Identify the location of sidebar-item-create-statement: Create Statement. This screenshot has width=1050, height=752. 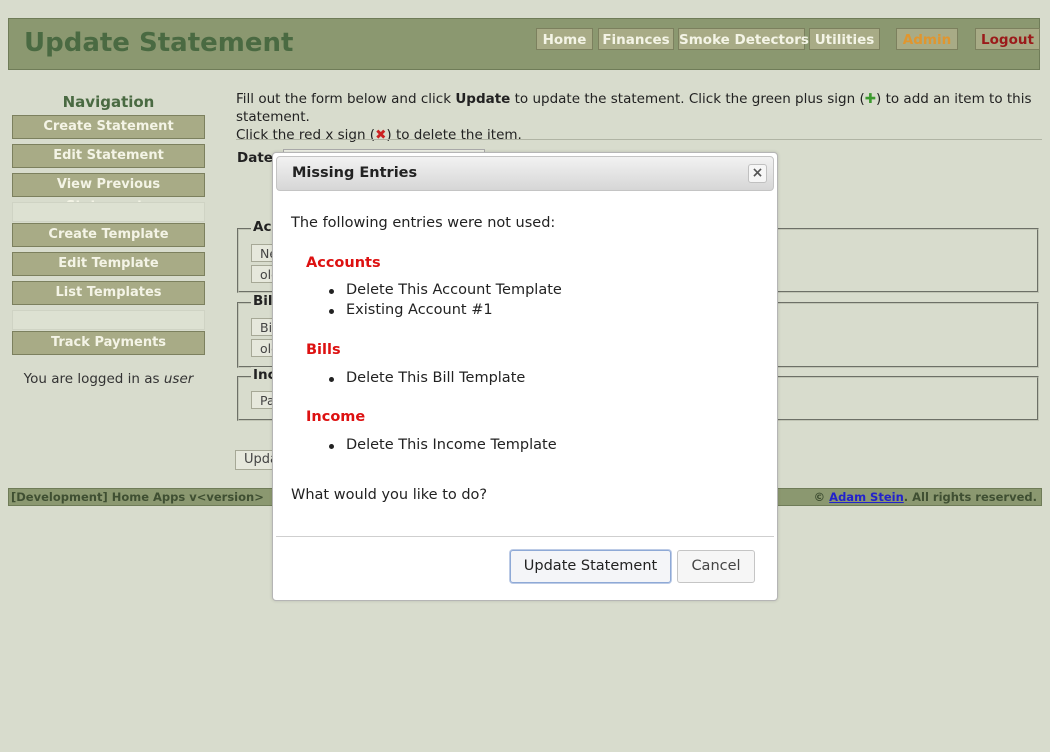
(108, 127).